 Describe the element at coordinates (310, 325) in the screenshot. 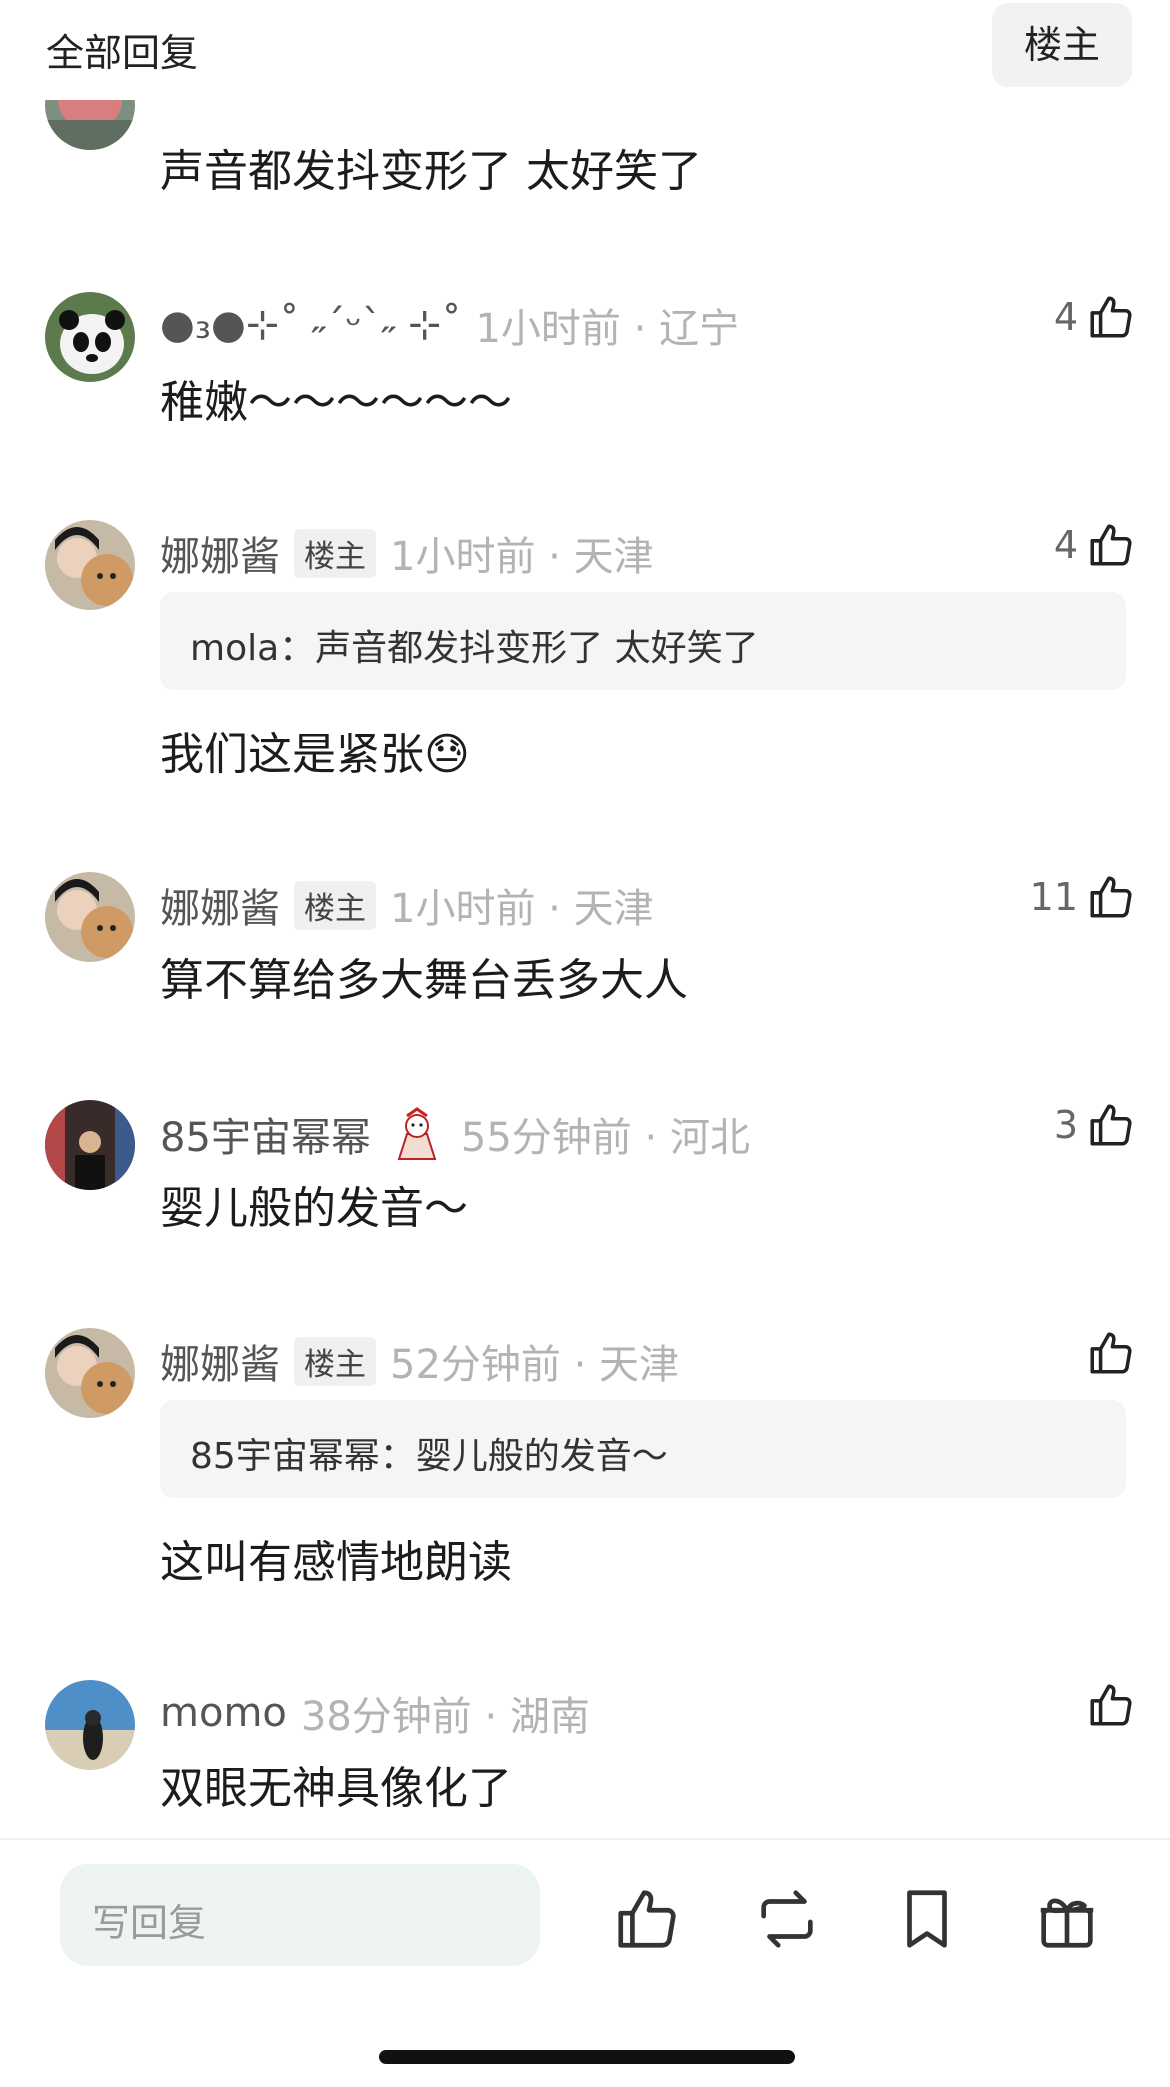

I see `username: ●₃●⊹˚ ˶ˊᵕˋ˶ ⊹˚` at that location.